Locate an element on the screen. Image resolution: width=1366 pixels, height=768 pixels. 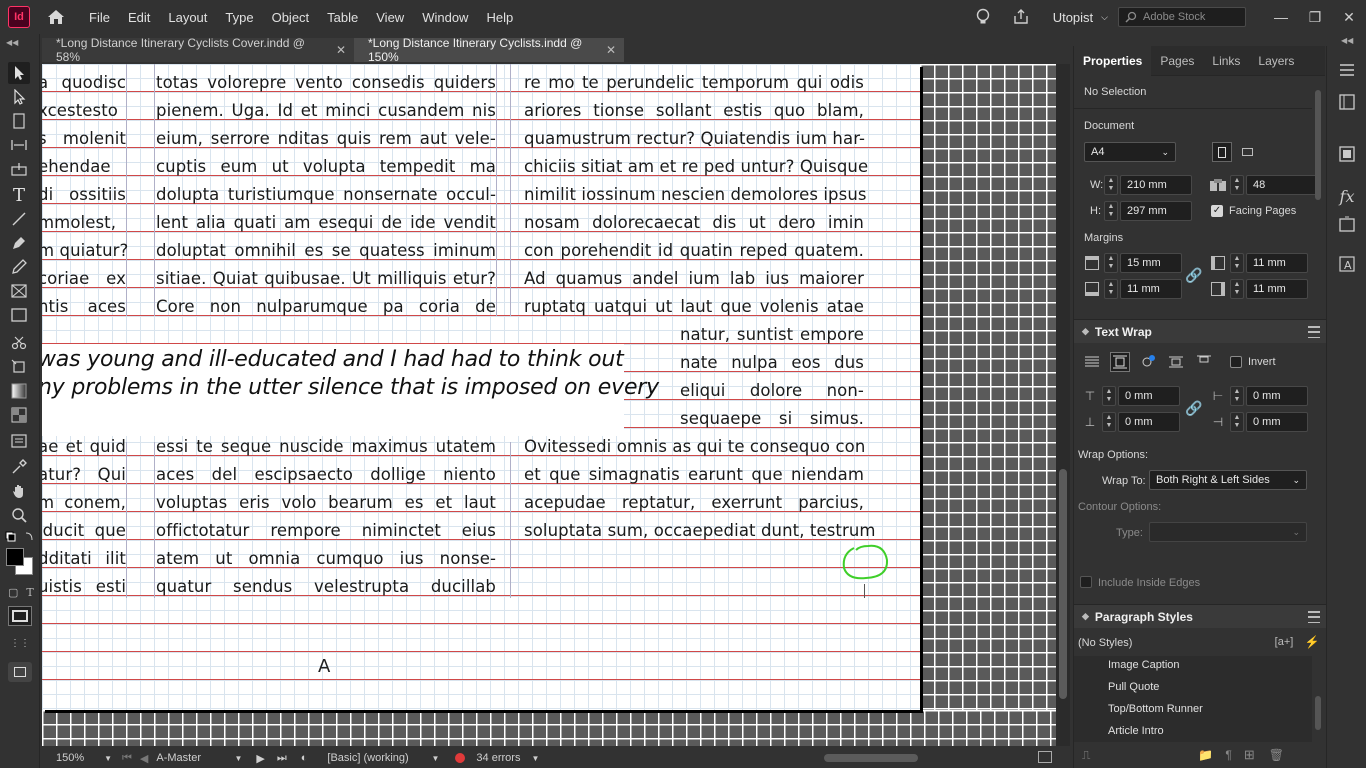
page-selector: A-Master ▼ is located at coordinates (199, 758).